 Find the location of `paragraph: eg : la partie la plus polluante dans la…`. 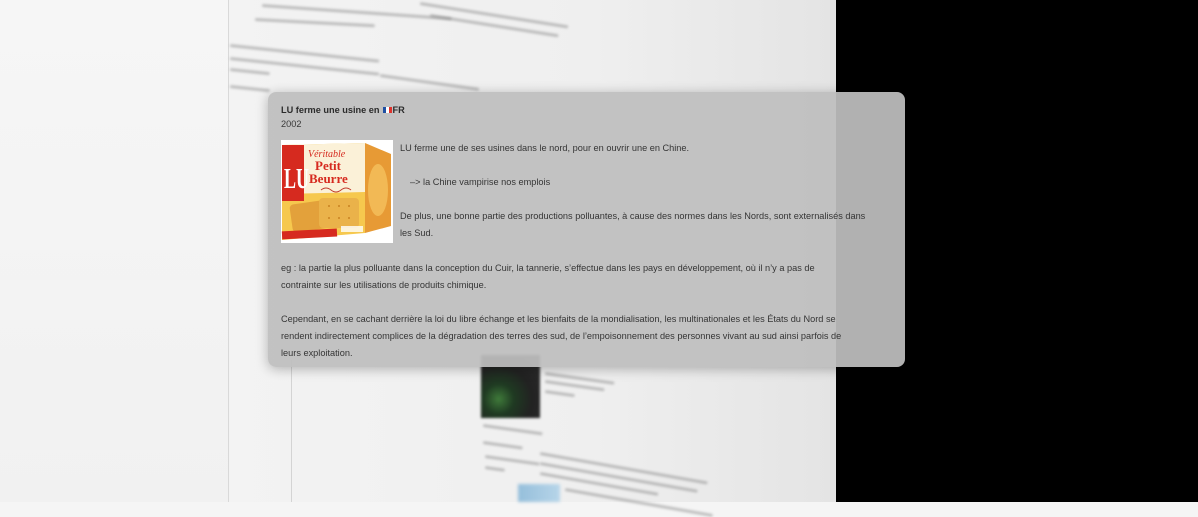

paragraph: eg : la partie la plus polluante dans la… is located at coordinates (588, 277).